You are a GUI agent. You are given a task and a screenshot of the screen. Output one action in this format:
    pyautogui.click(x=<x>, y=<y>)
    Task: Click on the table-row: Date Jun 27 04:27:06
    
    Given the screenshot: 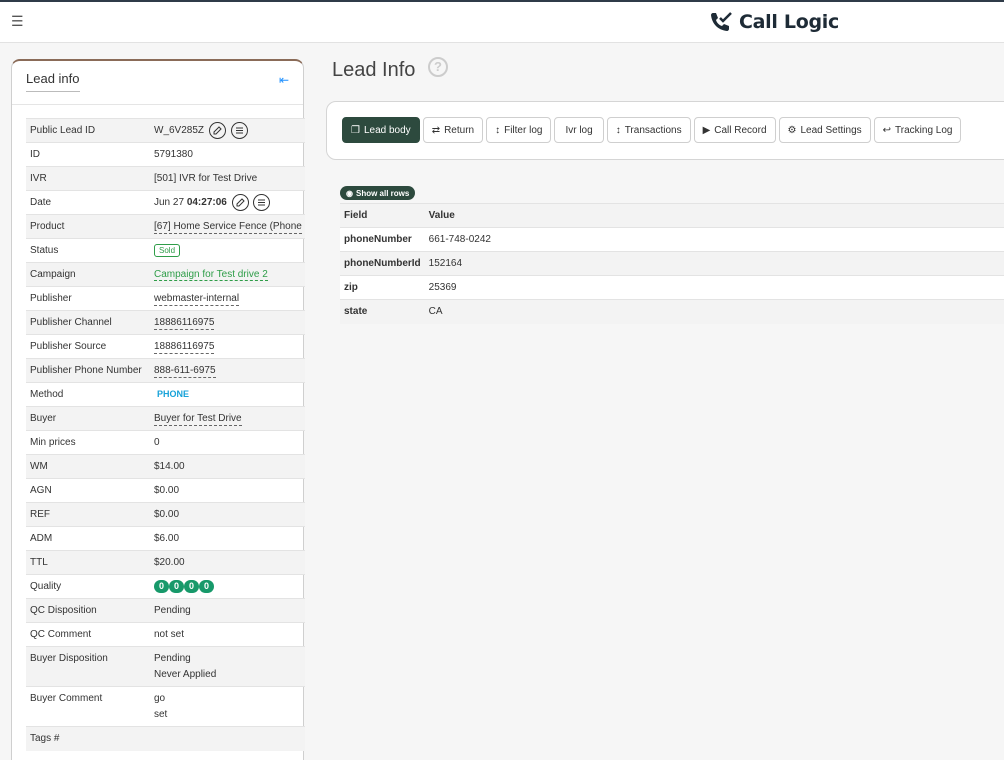 What is the action you would take?
    pyautogui.click(x=165, y=202)
    